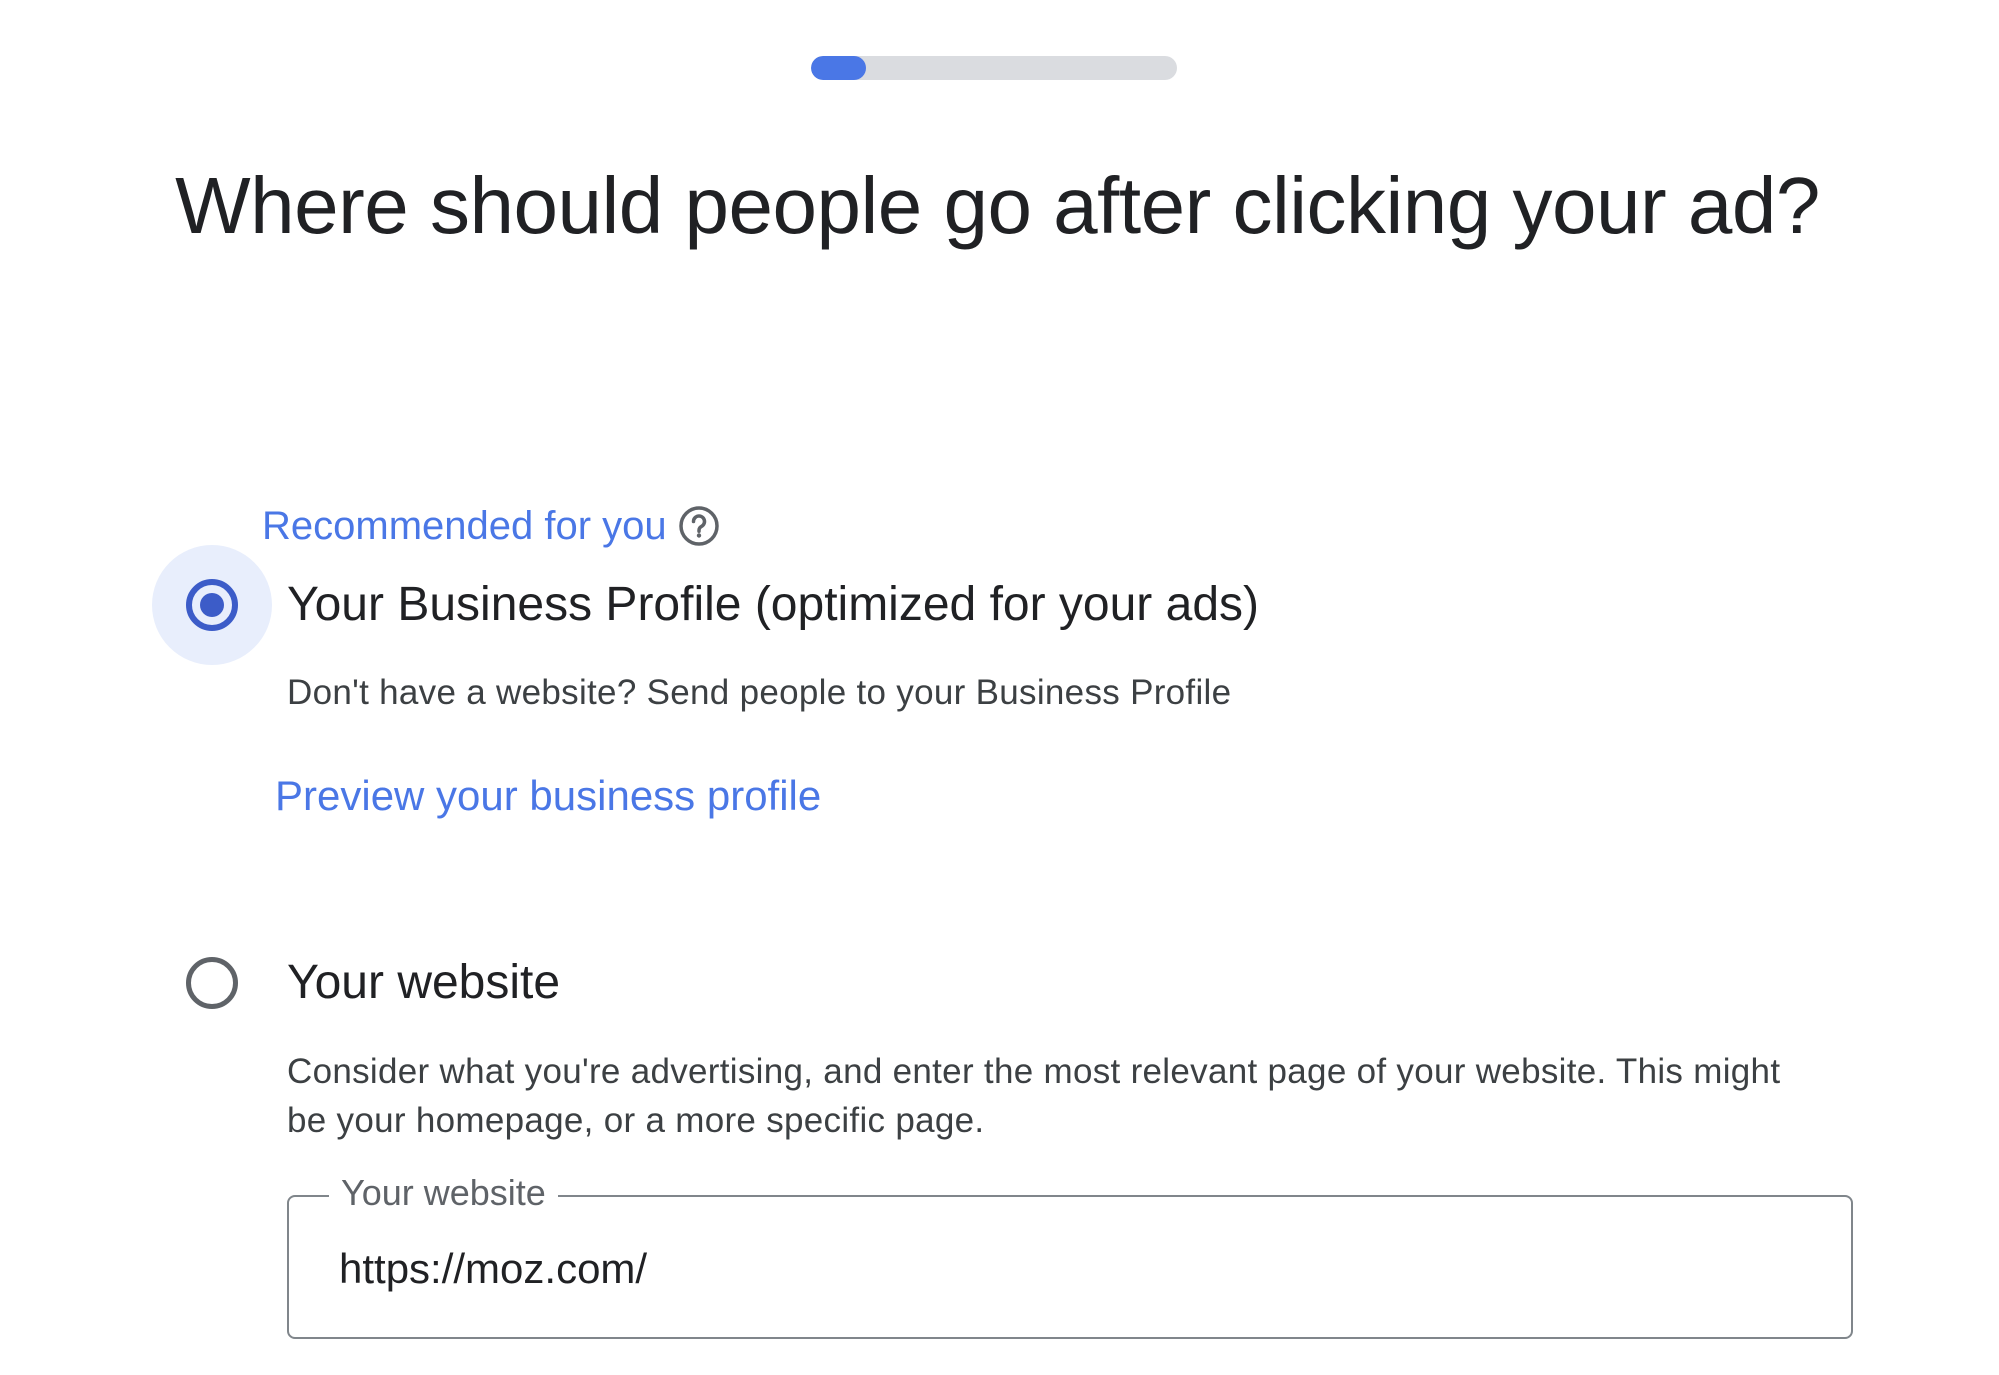  Describe the element at coordinates (212, 983) in the screenshot. I see `website-radio` at that location.